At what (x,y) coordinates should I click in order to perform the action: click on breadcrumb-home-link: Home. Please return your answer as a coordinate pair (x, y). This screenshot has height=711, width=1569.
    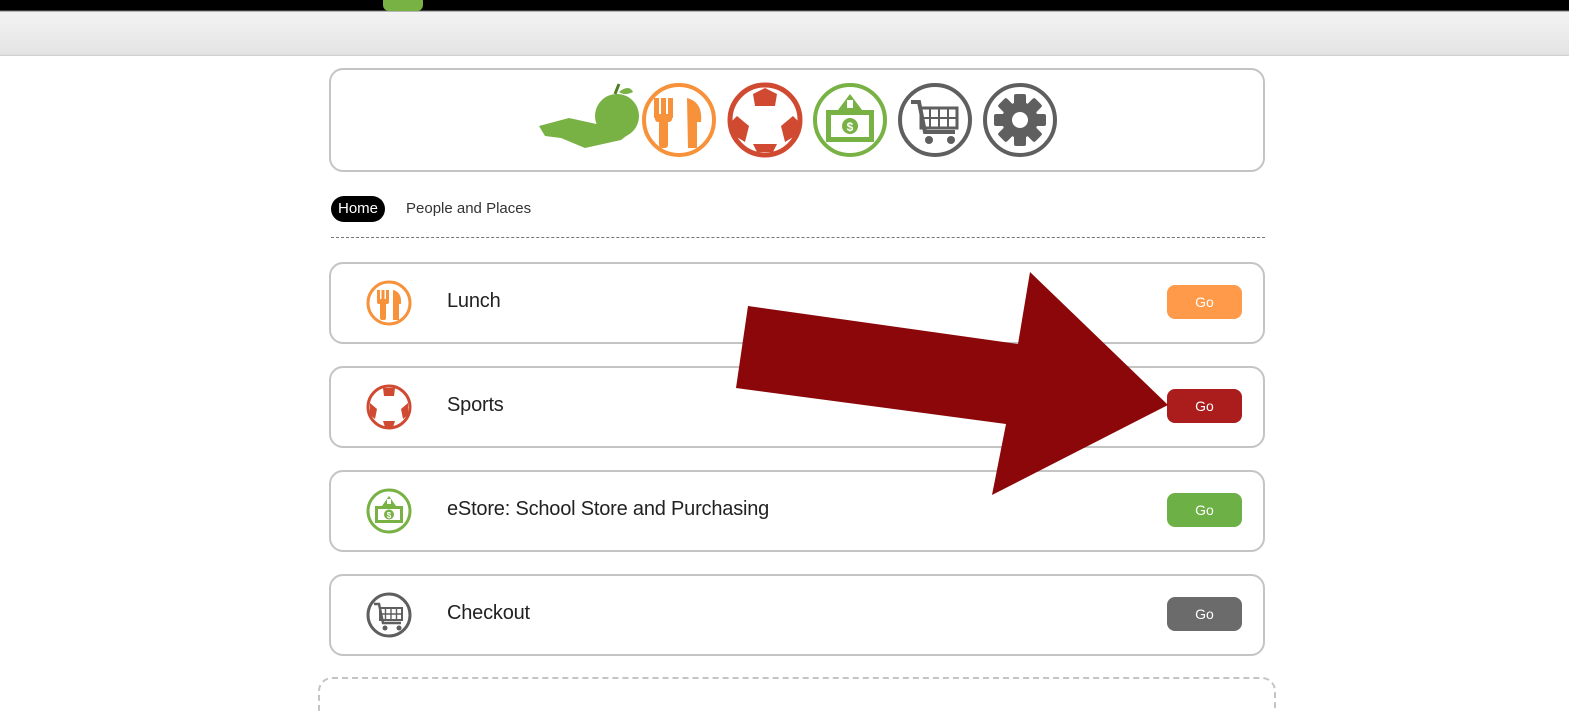
    Looking at the image, I should click on (358, 209).